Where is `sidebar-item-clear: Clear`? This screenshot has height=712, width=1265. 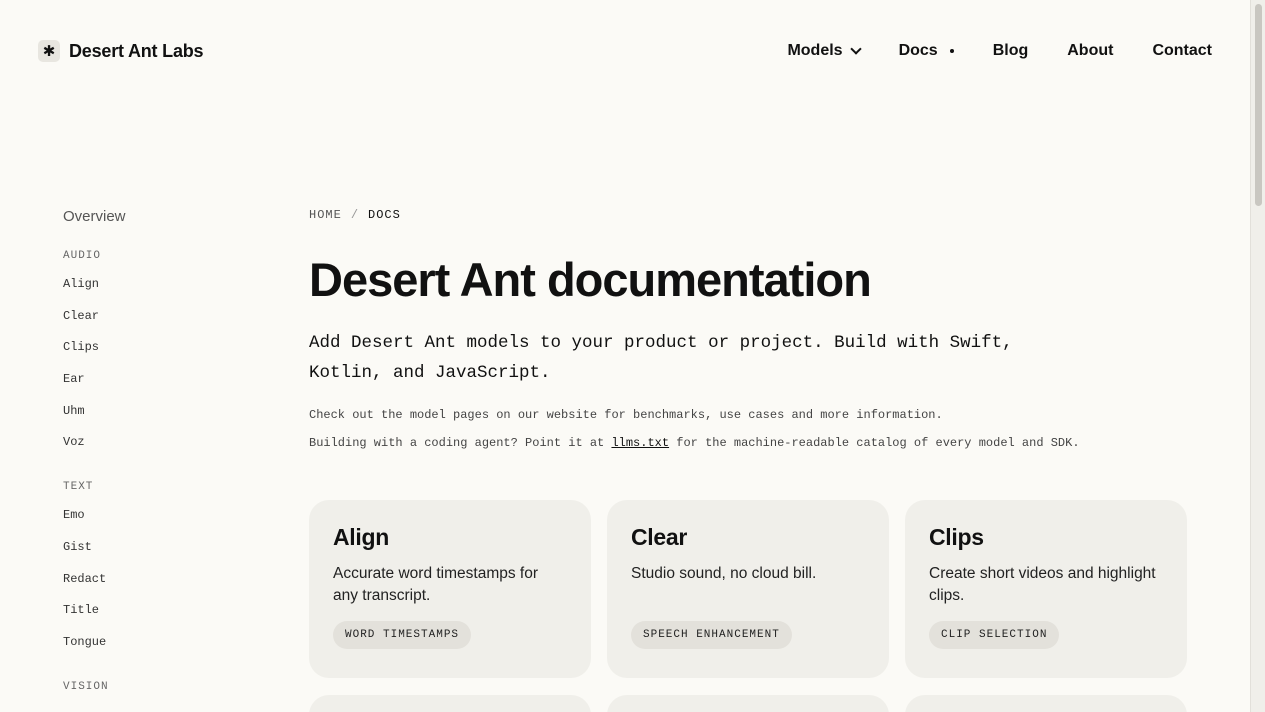
sidebar-item-clear: Clear is located at coordinates (163, 323).